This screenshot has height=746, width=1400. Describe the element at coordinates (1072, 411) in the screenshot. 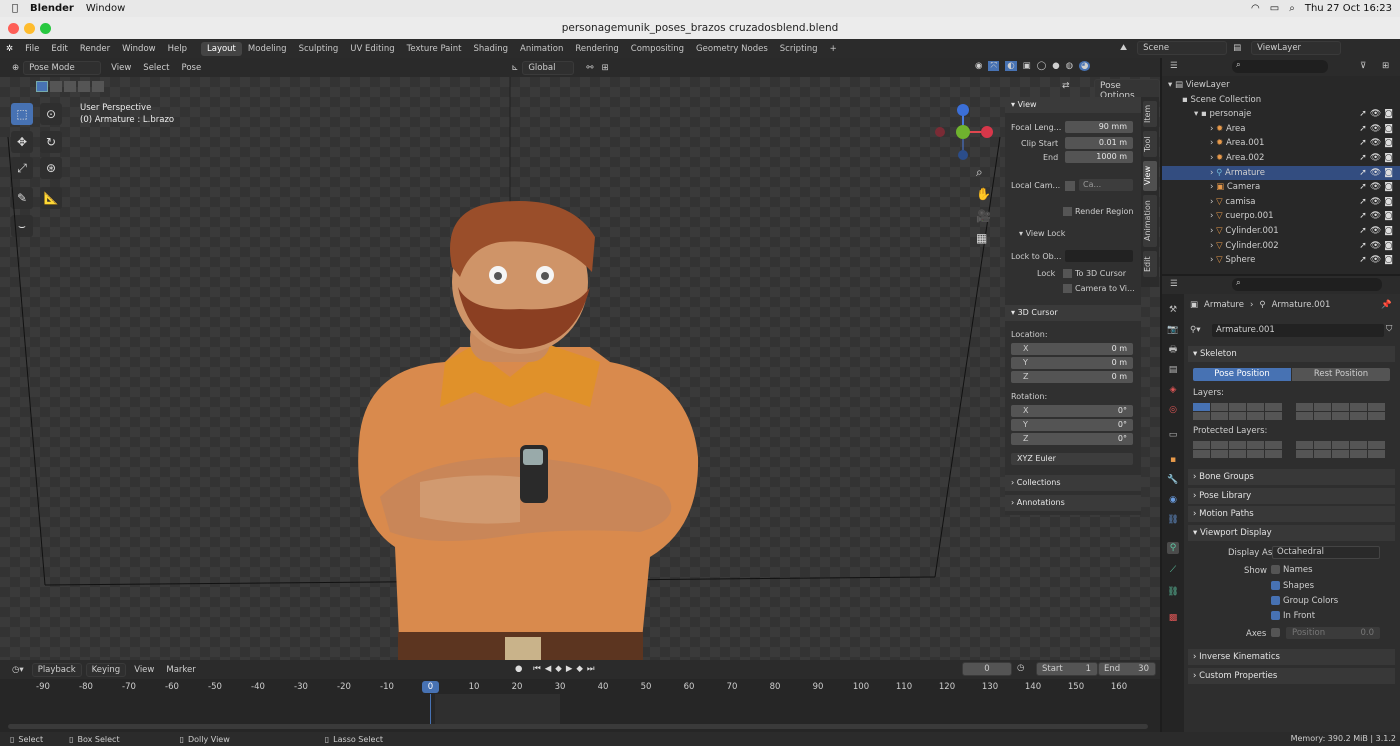

I see `cursor-rotation-x: 0°` at that location.